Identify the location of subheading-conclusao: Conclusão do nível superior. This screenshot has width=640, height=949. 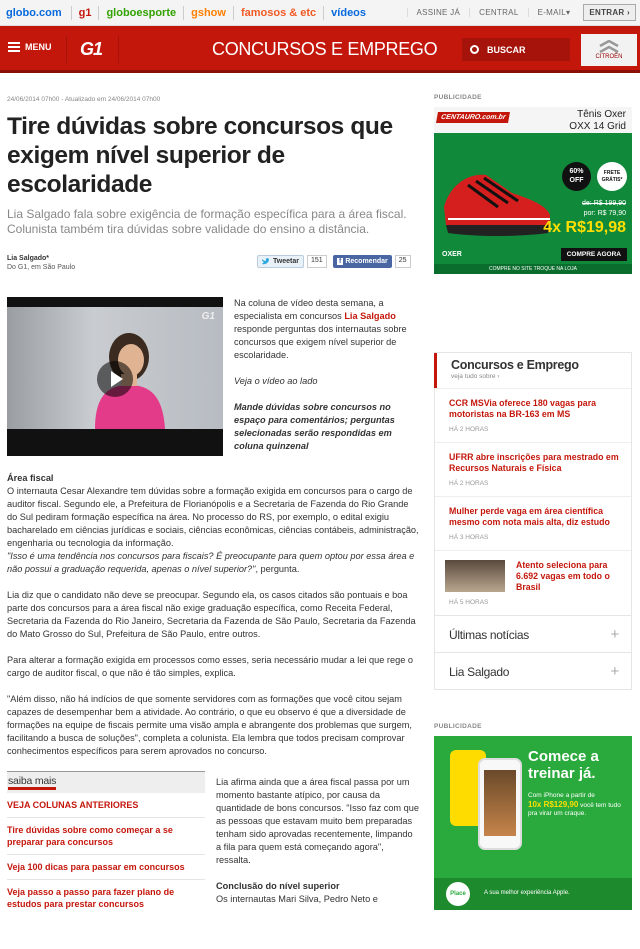
(278, 886).